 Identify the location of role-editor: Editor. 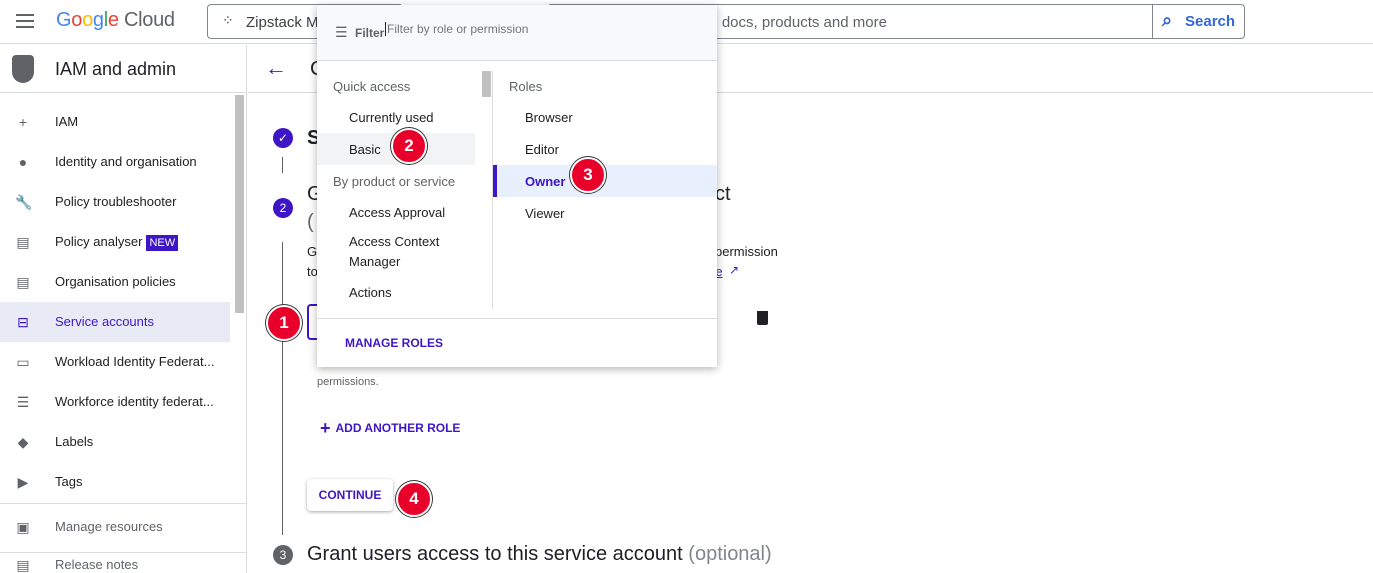
(605, 149).